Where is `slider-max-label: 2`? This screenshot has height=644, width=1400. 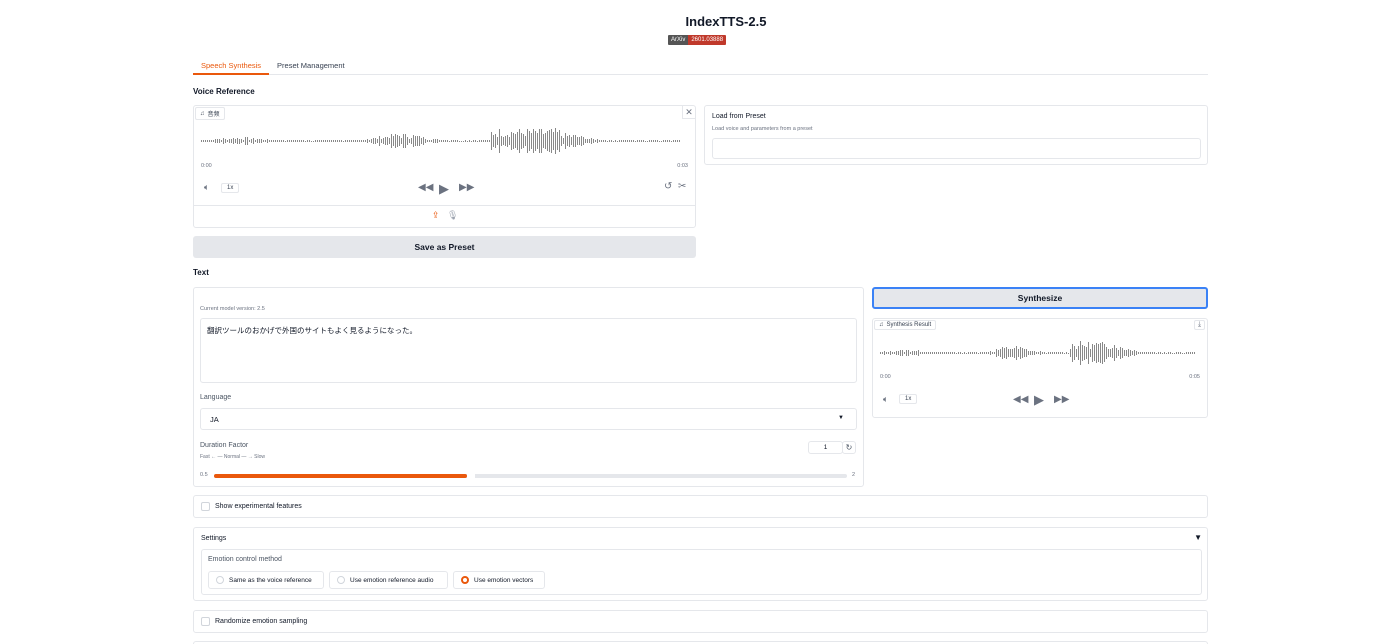
slider-max-label: 2 is located at coordinates (853, 475).